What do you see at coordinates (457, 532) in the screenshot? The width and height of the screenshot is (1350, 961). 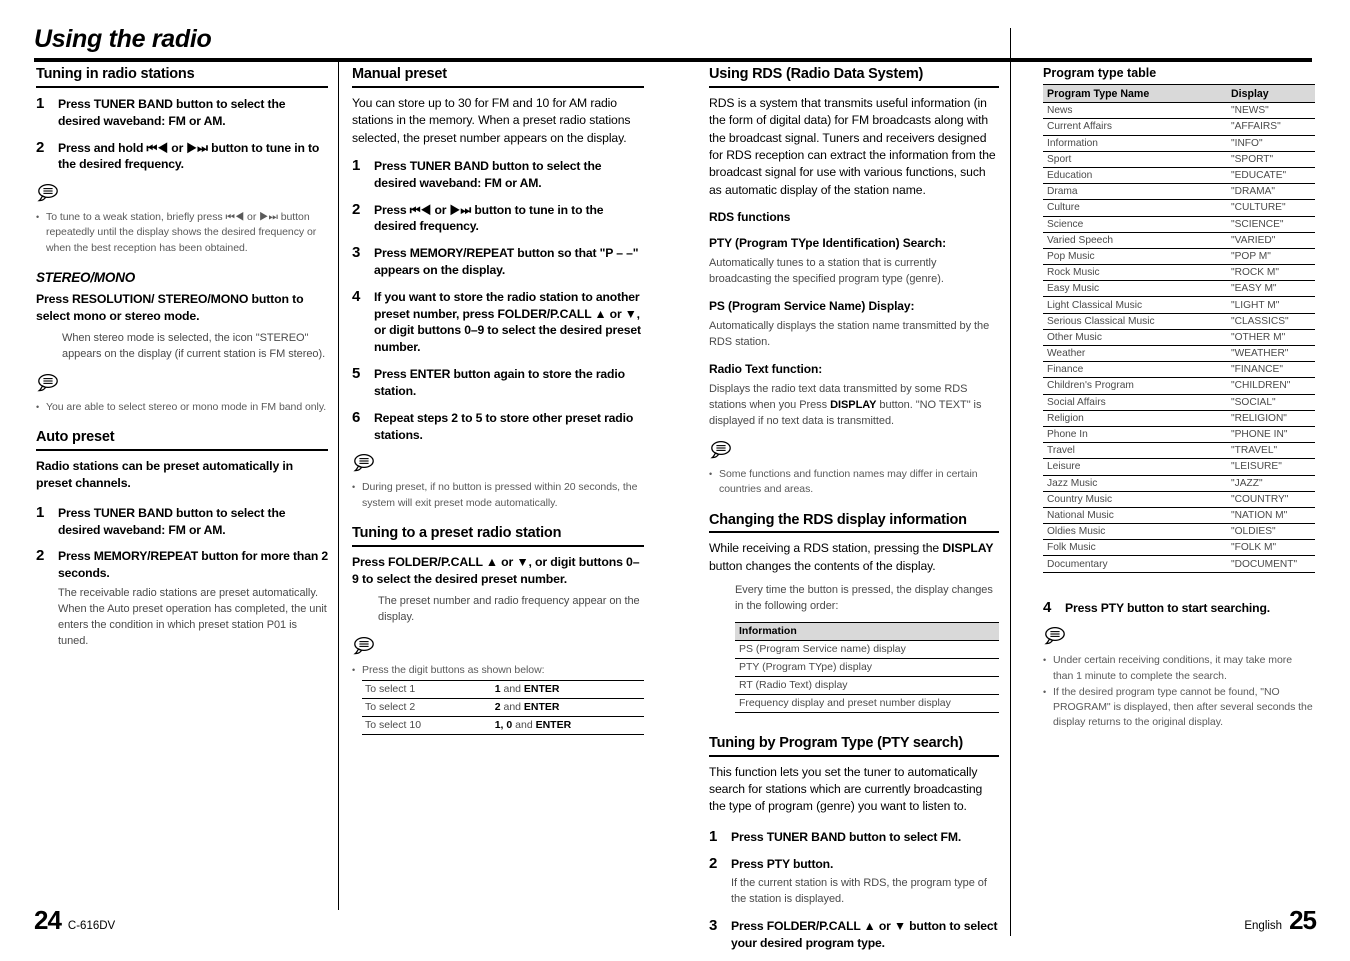 I see `heading-tuning-to-preset-radio-station: Tuning to a preset radio station` at bounding box center [457, 532].